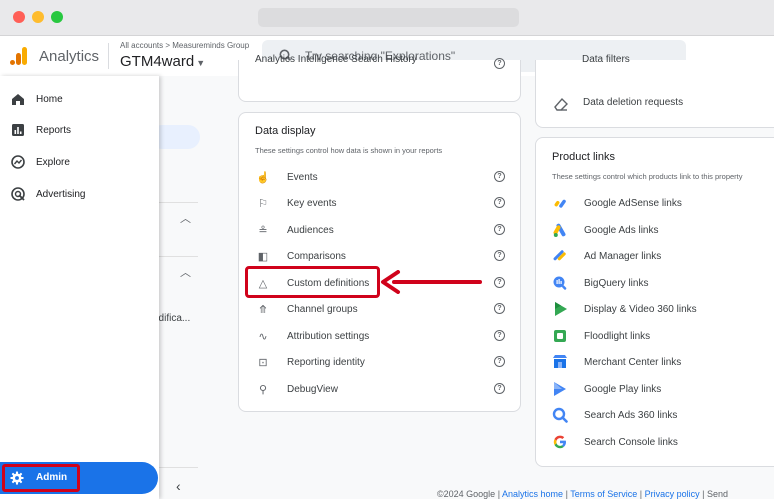 The width and height of the screenshot is (774, 499). I want to click on debug-icon: ⚲, so click(263, 389).